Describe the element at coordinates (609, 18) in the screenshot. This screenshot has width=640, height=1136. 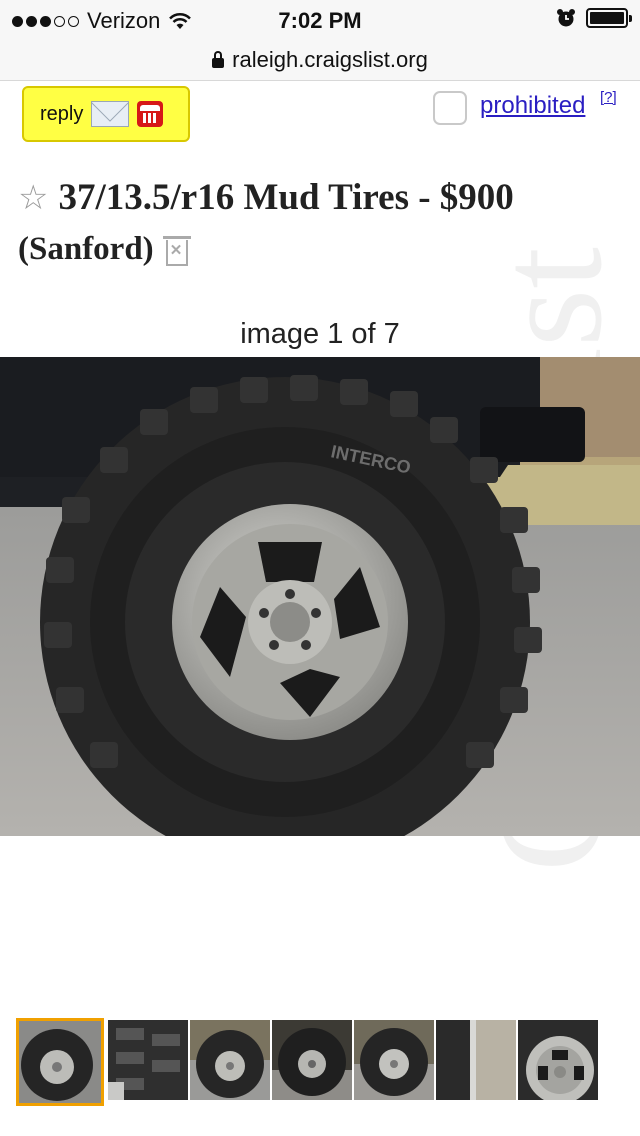
I see `battery-icon` at that location.